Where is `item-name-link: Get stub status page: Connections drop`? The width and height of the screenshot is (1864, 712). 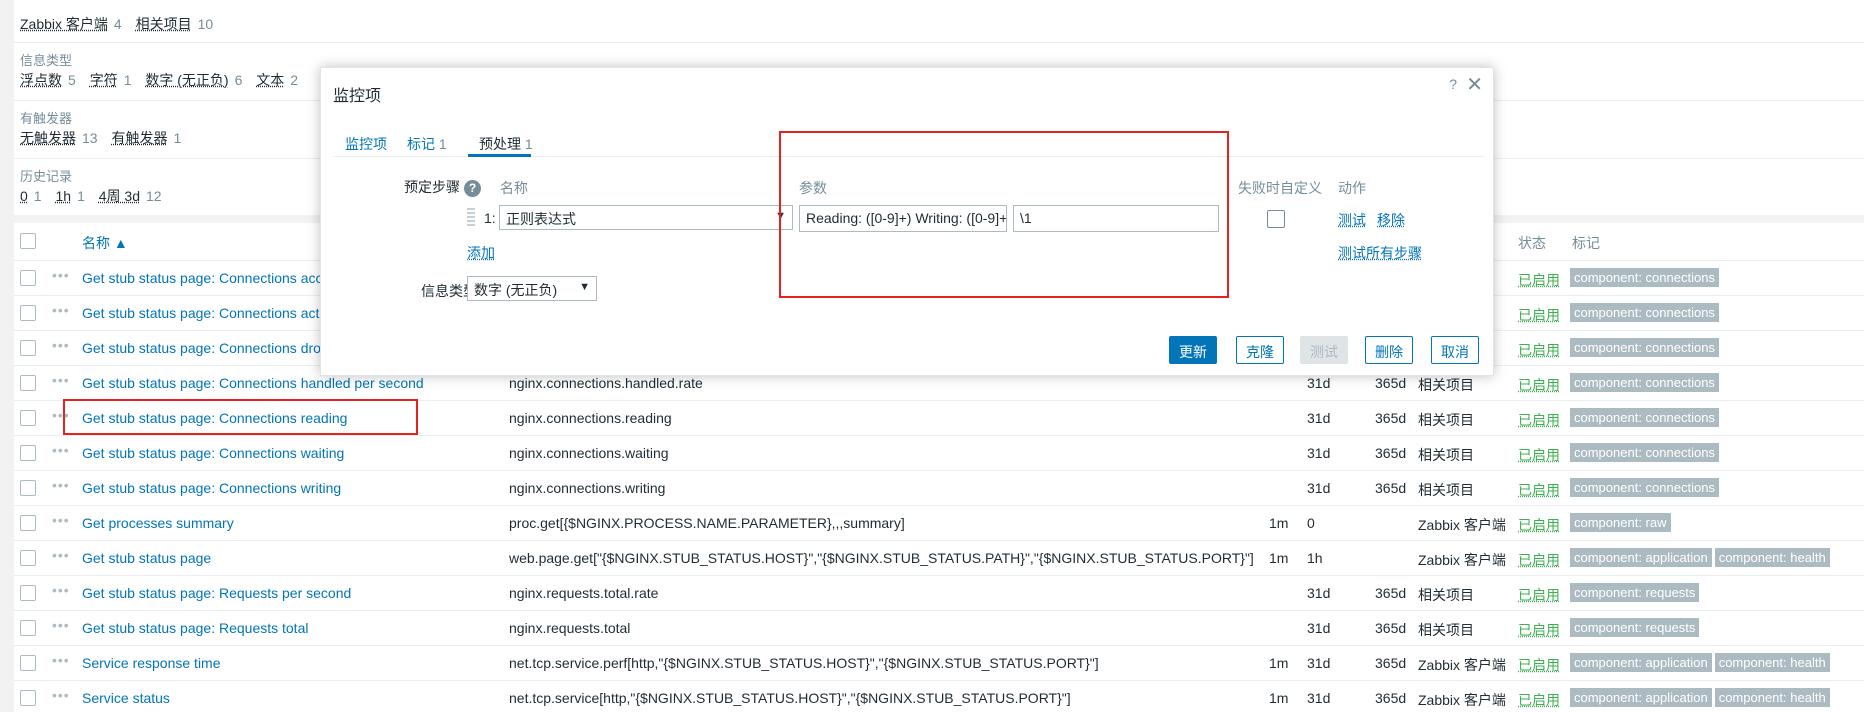 item-name-link: Get stub status page: Connections drop is located at coordinates (205, 348).